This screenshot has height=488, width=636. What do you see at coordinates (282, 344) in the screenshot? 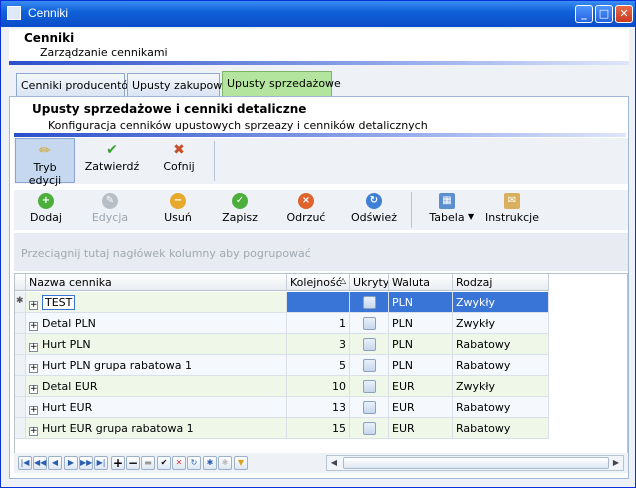
I see `table-row: + Hurt PLN 3 PLN Rabatowy` at bounding box center [282, 344].